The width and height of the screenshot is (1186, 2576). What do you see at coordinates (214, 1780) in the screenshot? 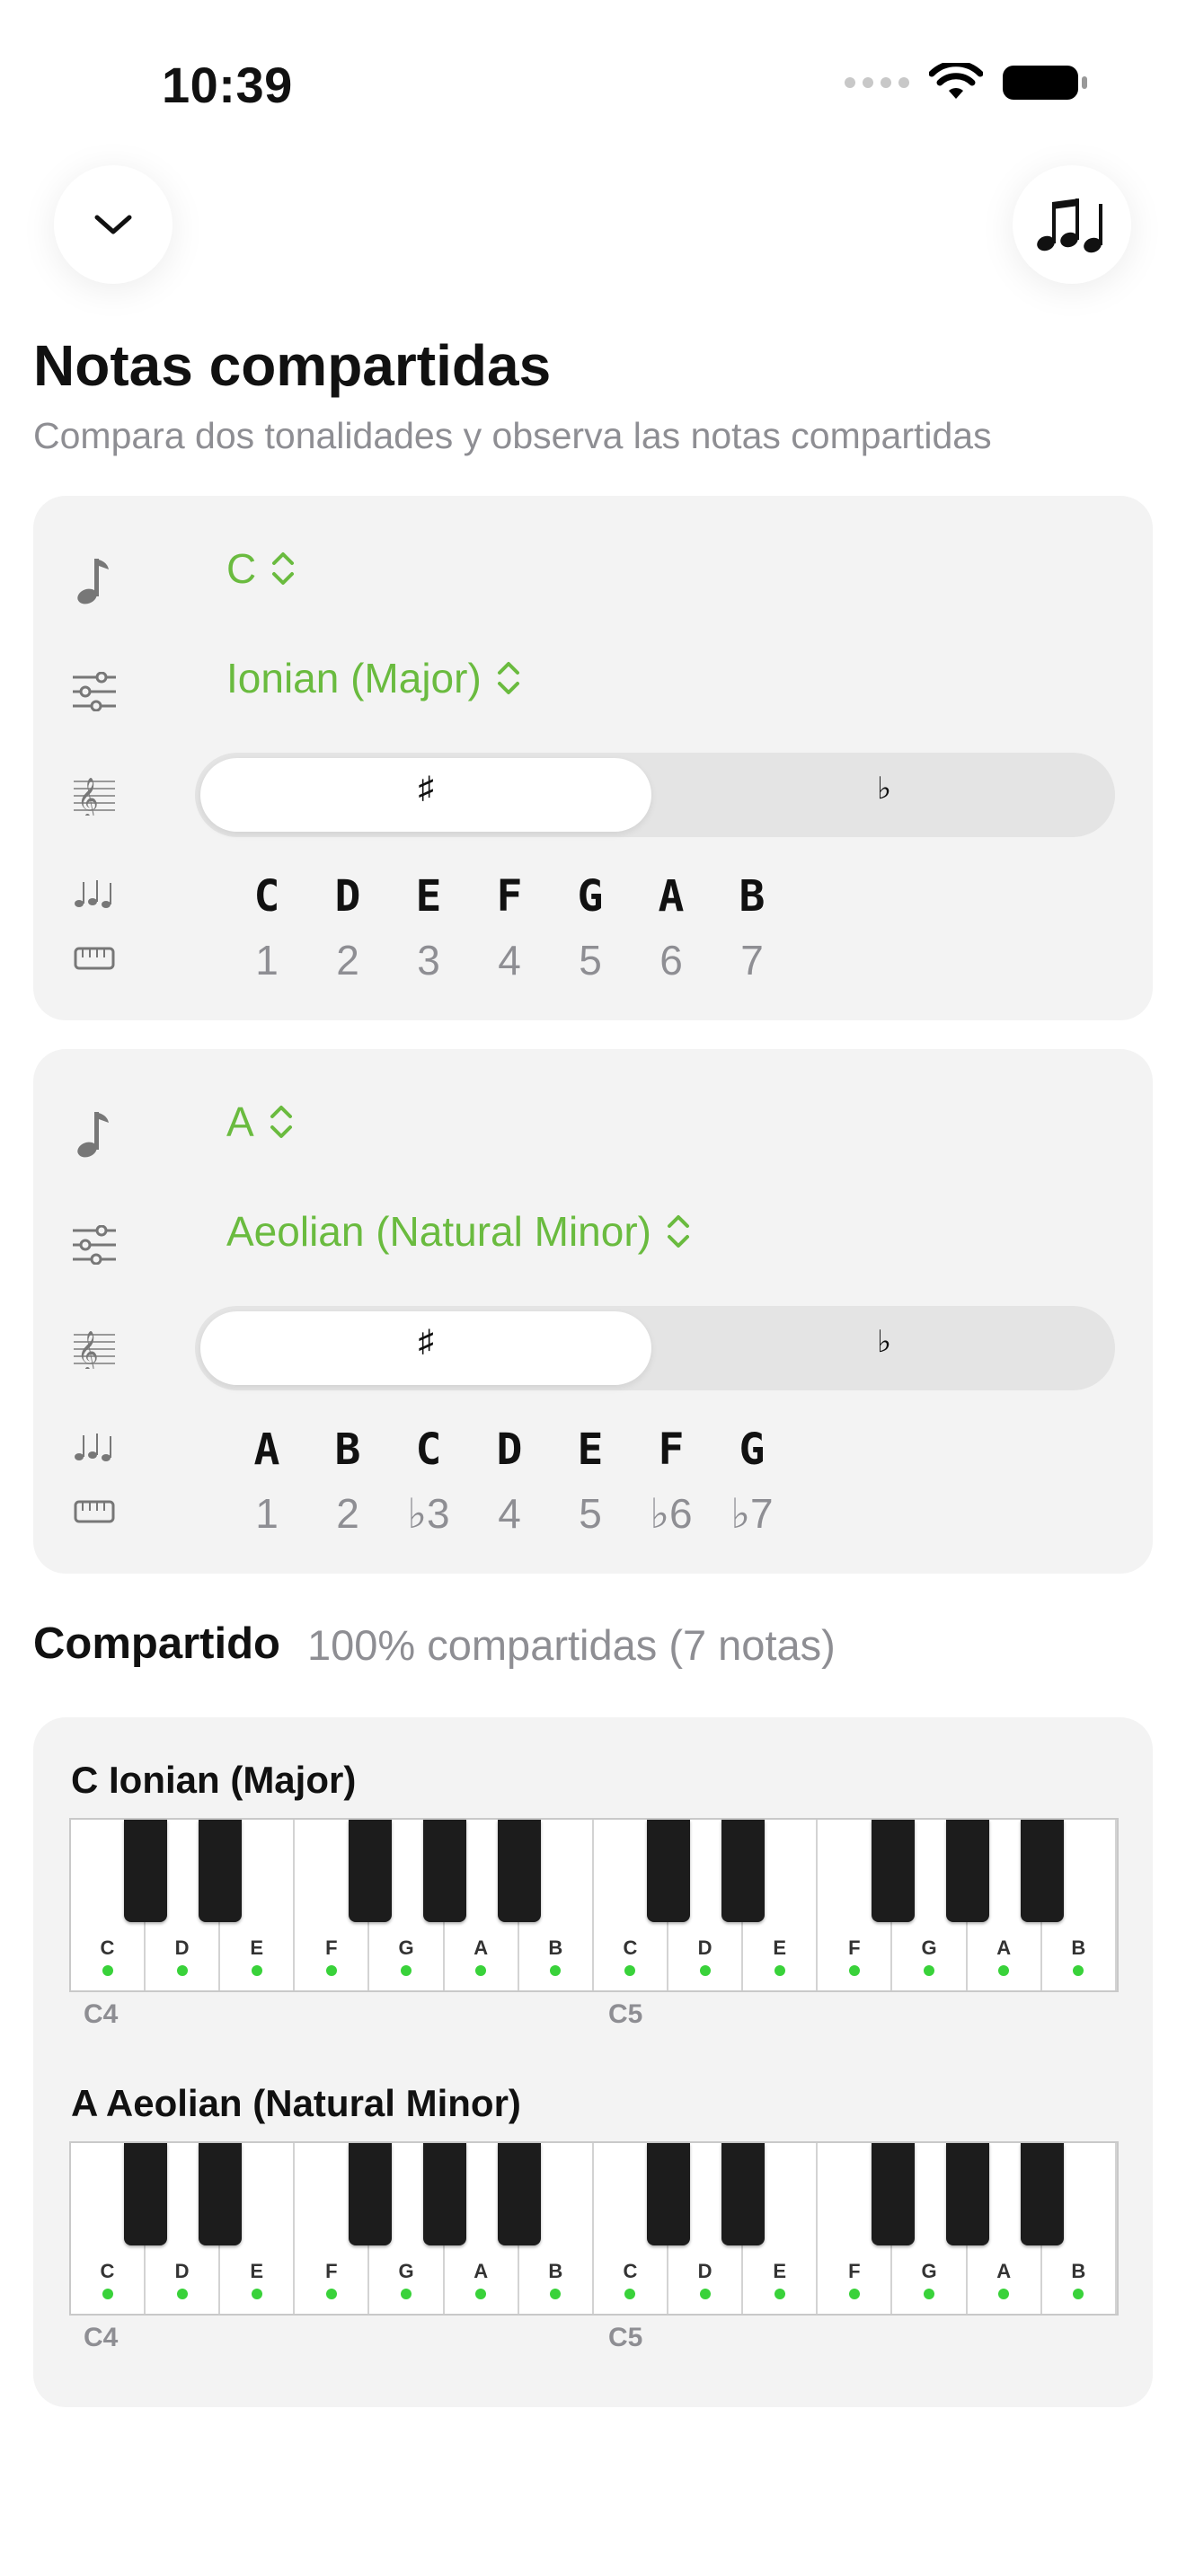
I see `piano-title: C Ionian (Major)` at bounding box center [214, 1780].